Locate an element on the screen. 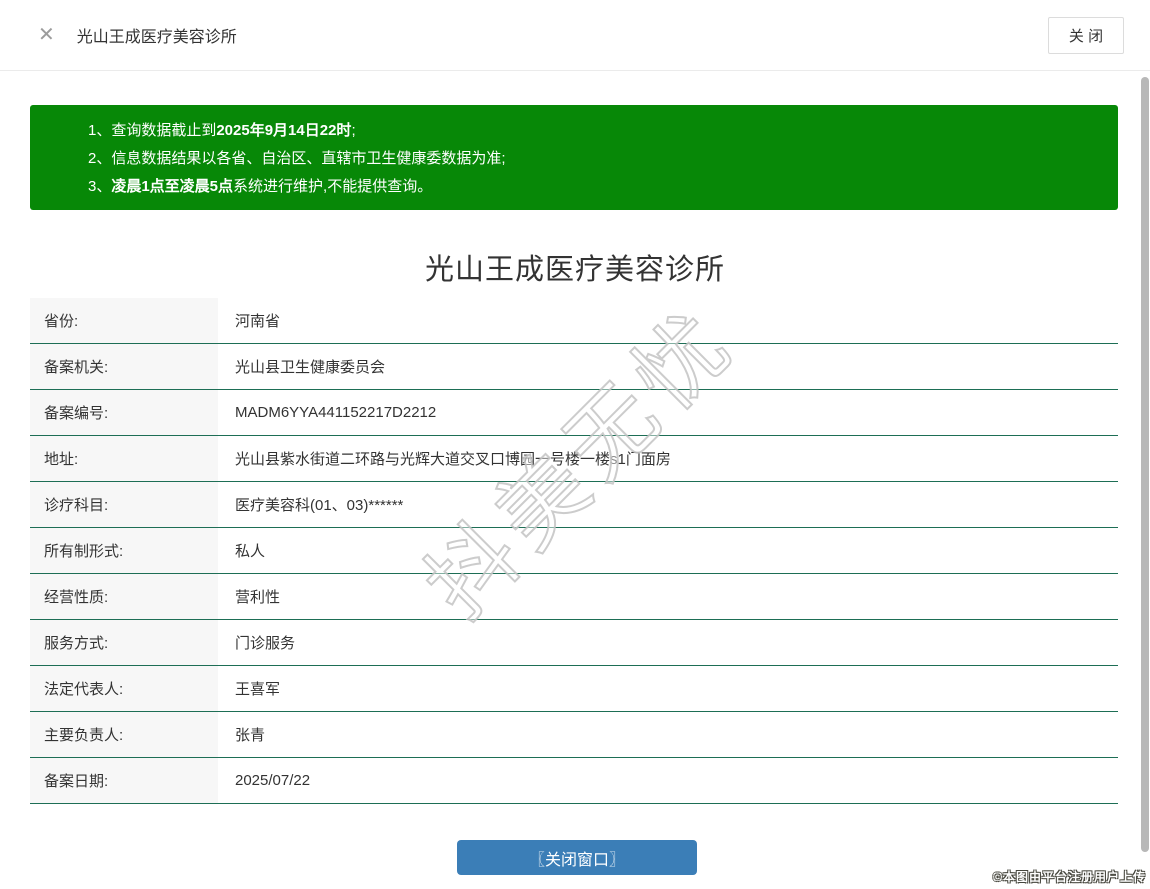 Image resolution: width=1150 pixels, height=889 pixels. table-row-main-person-in-charge: 主要负责人: 张青 is located at coordinates (574, 735).